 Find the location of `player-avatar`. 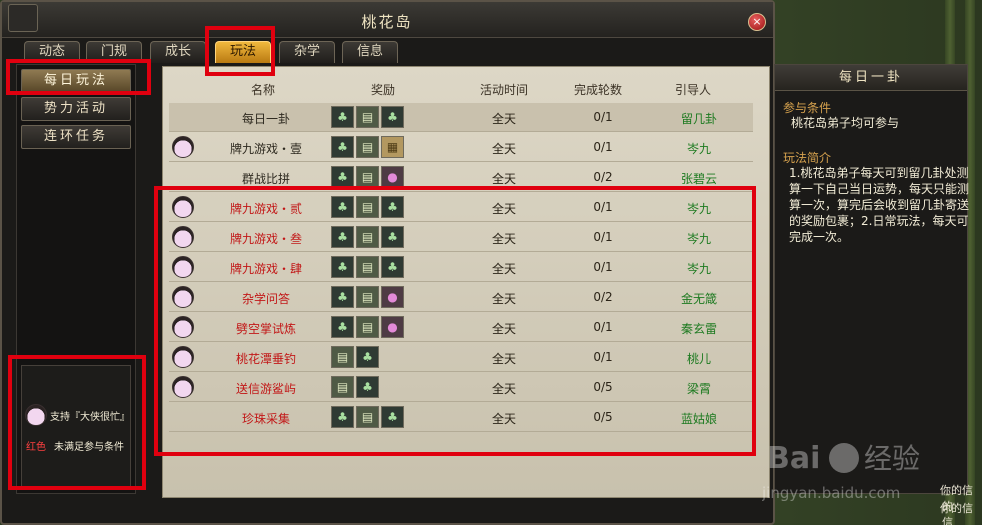

player-avatar is located at coordinates (23, 18).